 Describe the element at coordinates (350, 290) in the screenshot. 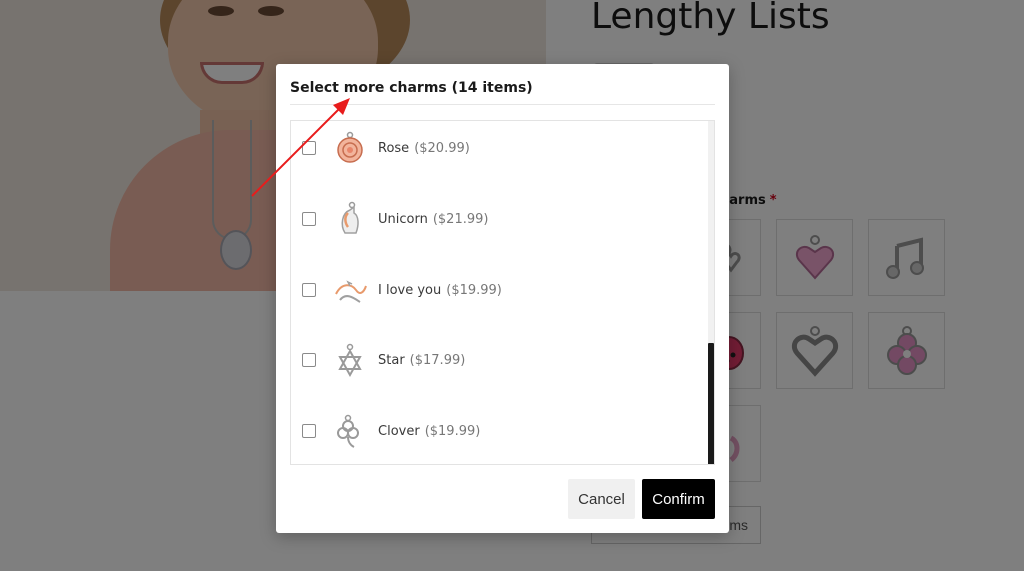

I see `i-love-you-charm-icon` at that location.